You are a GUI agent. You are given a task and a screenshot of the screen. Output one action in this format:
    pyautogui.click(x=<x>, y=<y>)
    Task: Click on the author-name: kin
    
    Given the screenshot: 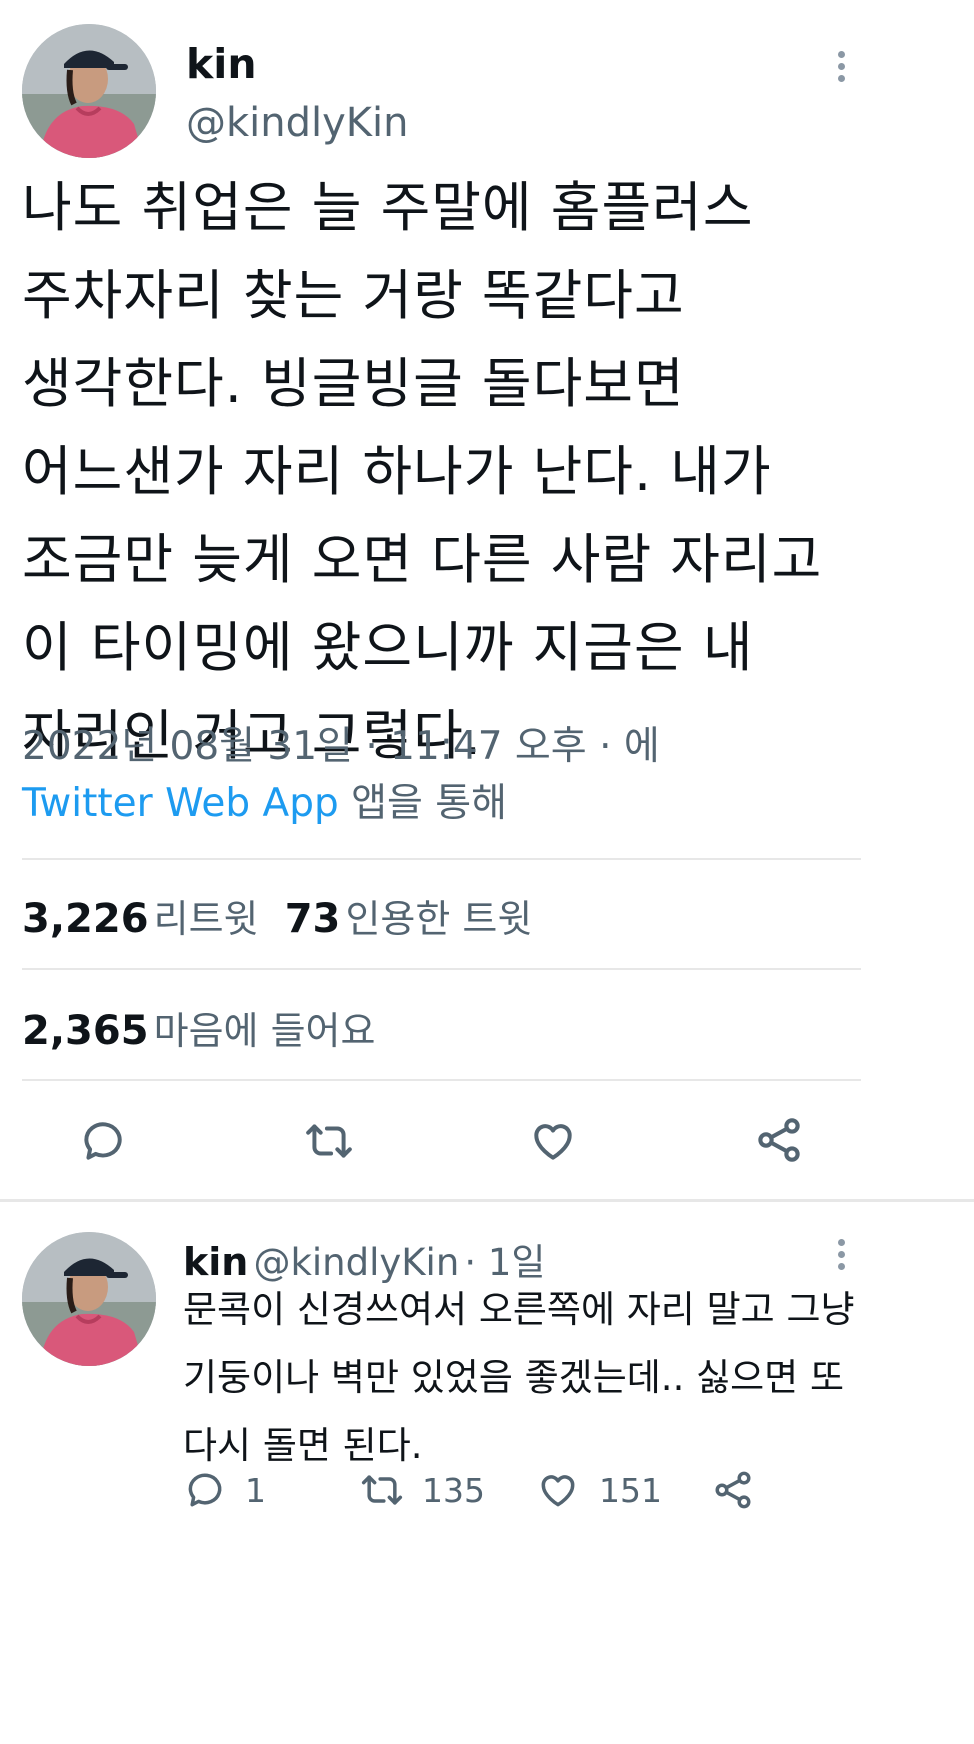 What is the action you would take?
    pyautogui.click(x=221, y=64)
    